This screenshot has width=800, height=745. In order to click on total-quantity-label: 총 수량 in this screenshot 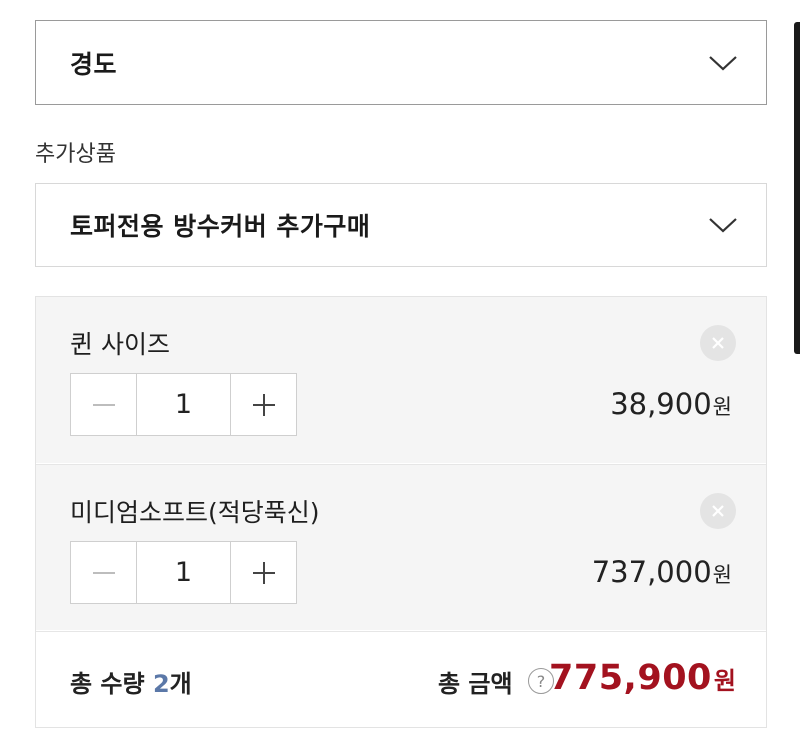, I will do `click(107, 684)`.